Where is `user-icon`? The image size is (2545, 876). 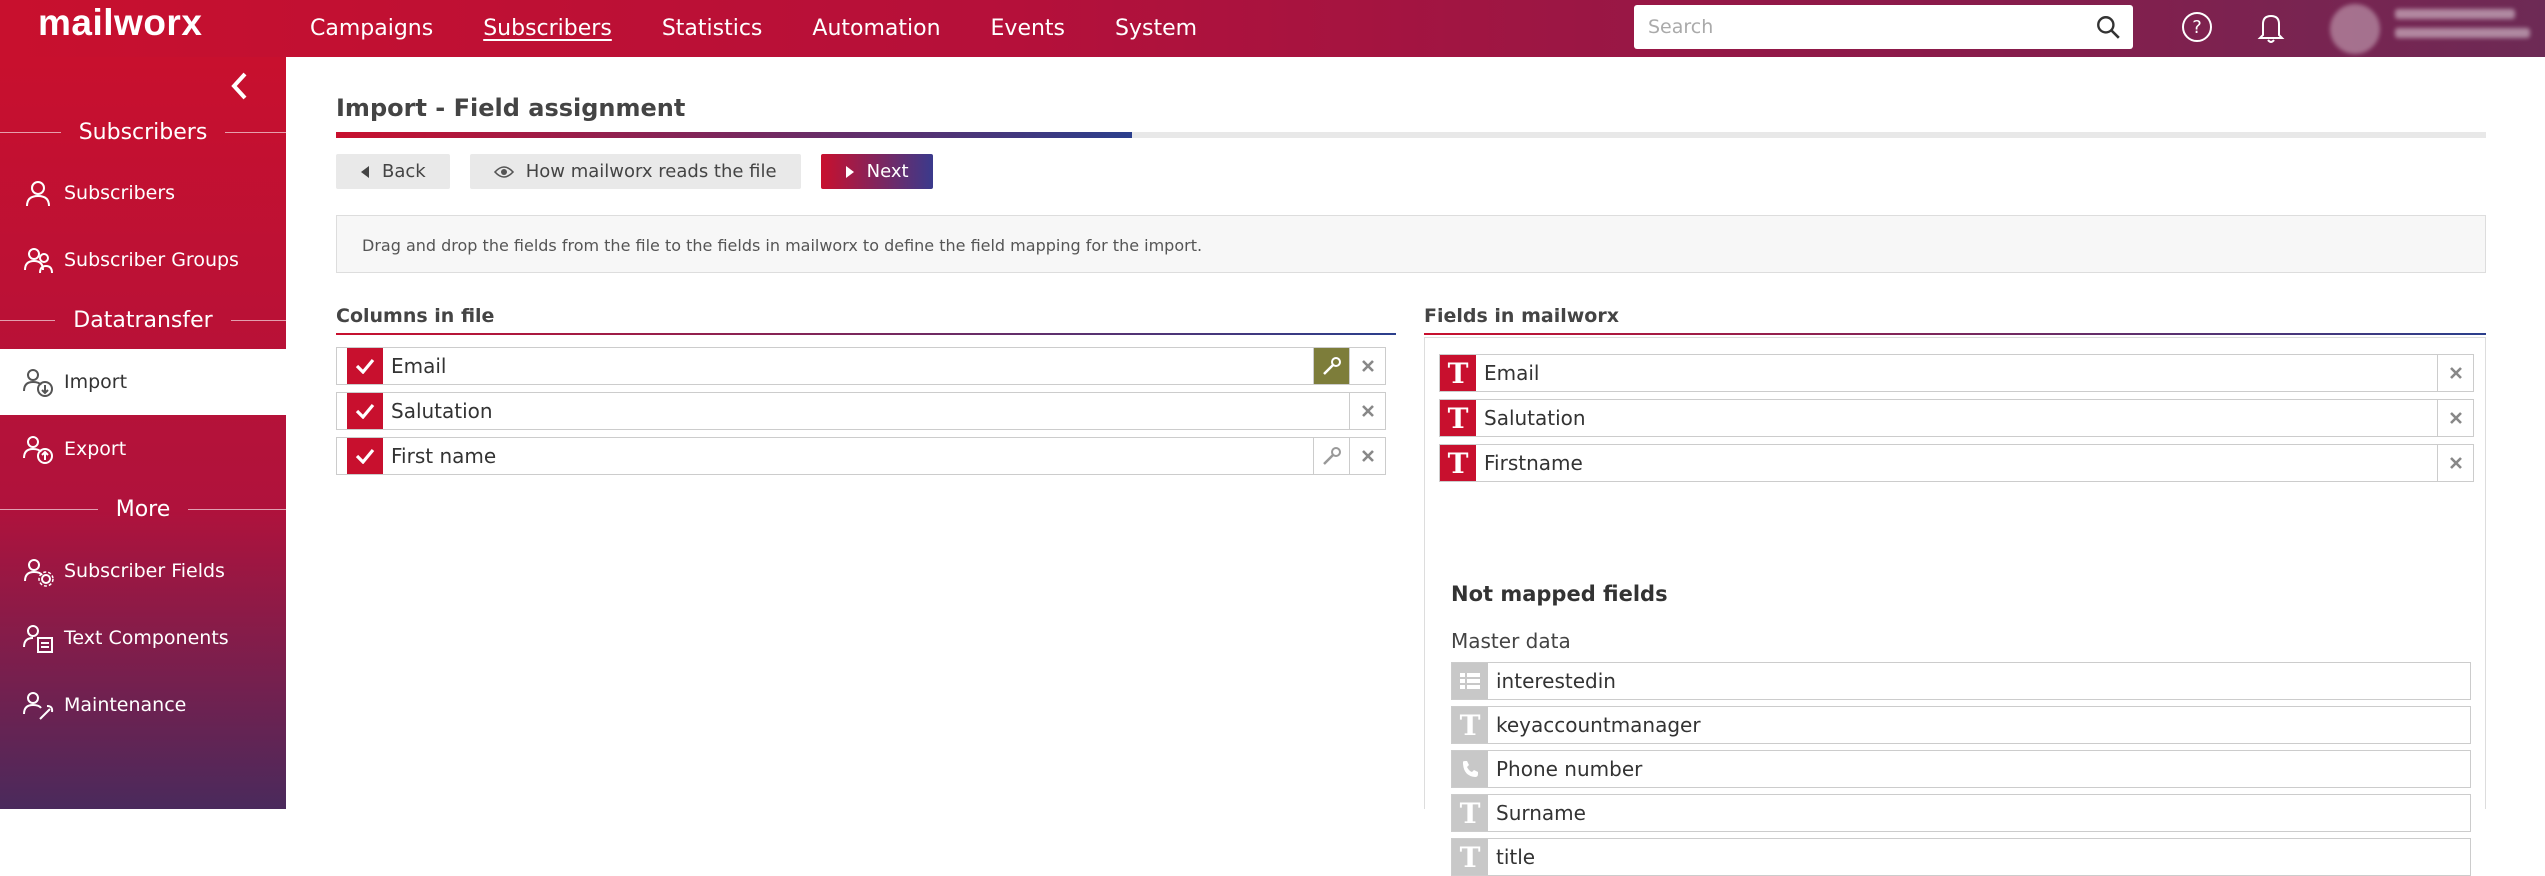 user-icon is located at coordinates (38, 194).